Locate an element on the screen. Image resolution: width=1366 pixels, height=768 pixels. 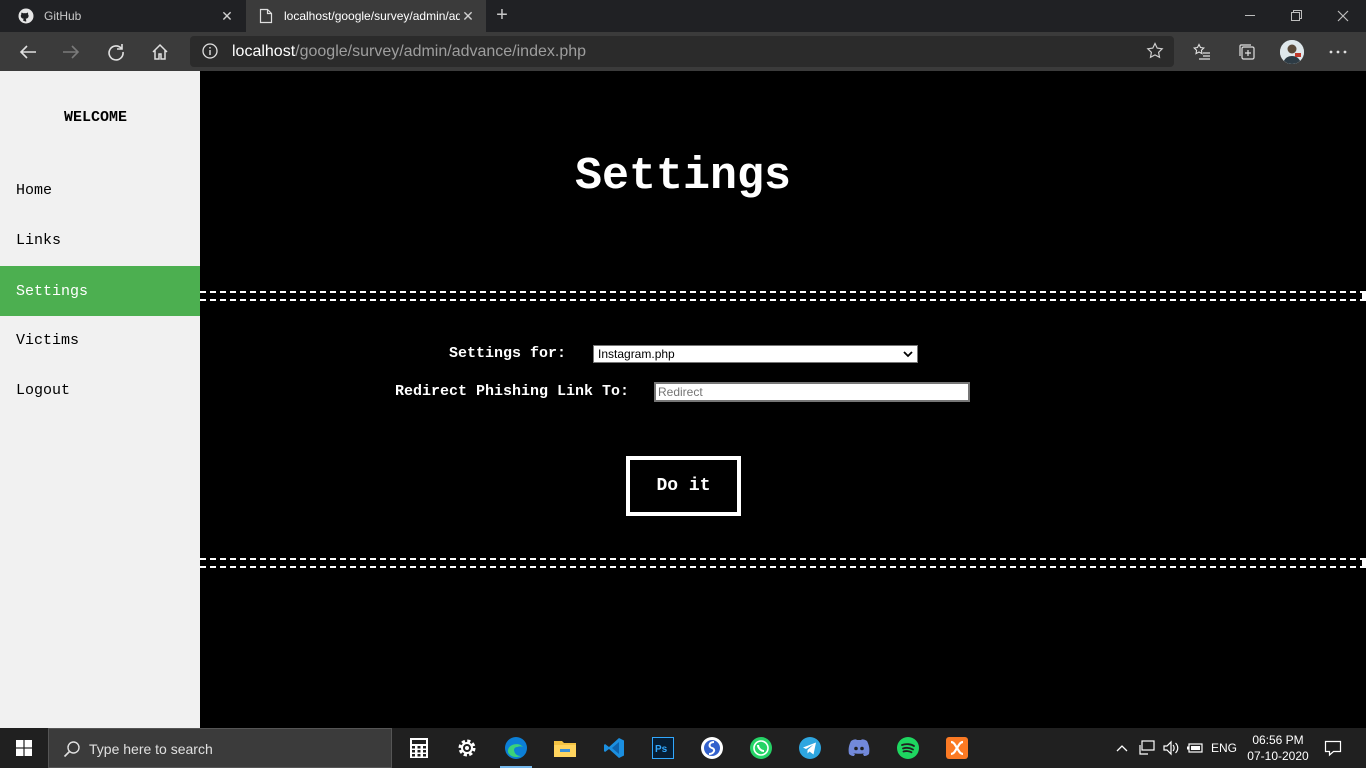
photoshop-icon: Ps is located at coordinates (663, 748).